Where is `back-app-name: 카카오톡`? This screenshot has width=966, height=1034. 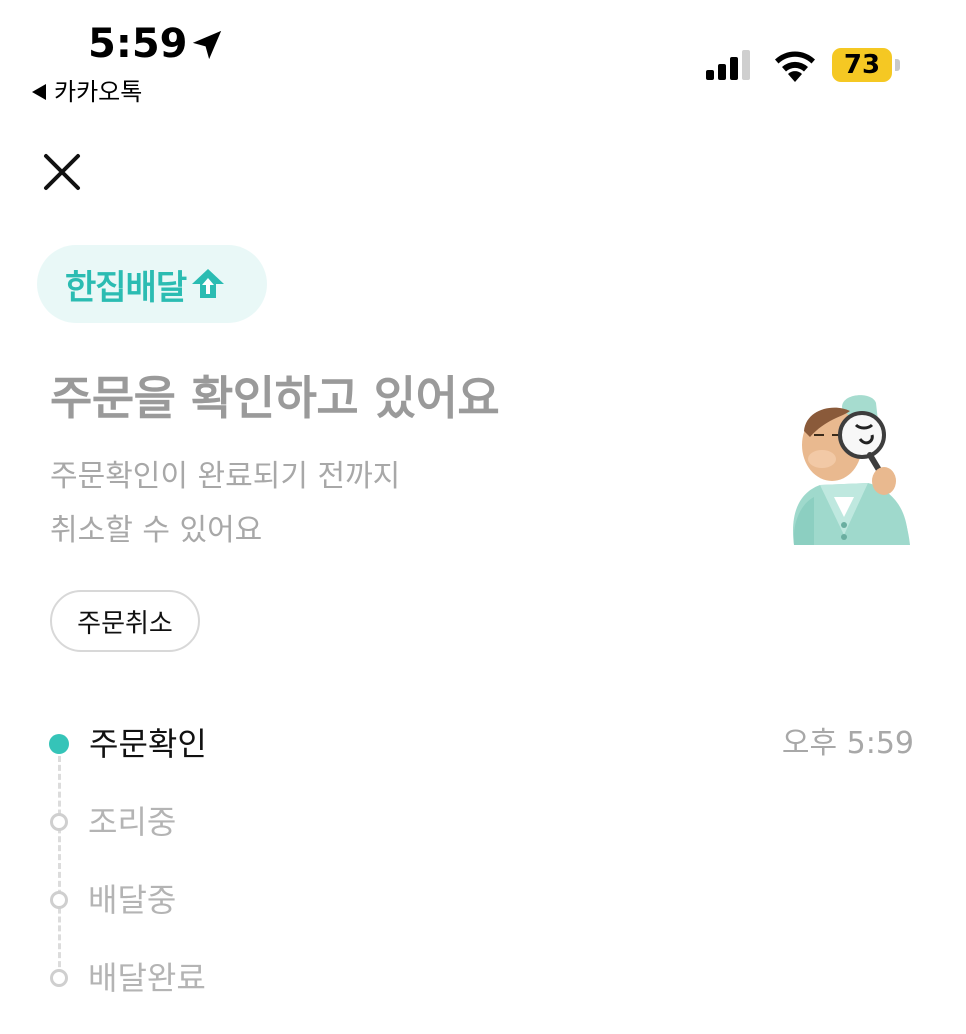 back-app-name: 카카오톡 is located at coordinates (98, 92).